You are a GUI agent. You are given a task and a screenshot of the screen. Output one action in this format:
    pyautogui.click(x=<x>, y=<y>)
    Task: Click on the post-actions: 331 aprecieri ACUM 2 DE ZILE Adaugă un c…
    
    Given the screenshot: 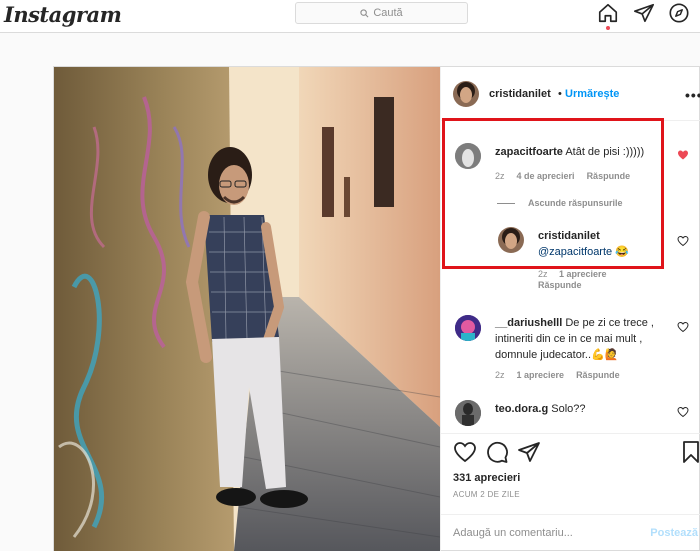 What is the action you would take?
    pyautogui.click(x=570, y=492)
    